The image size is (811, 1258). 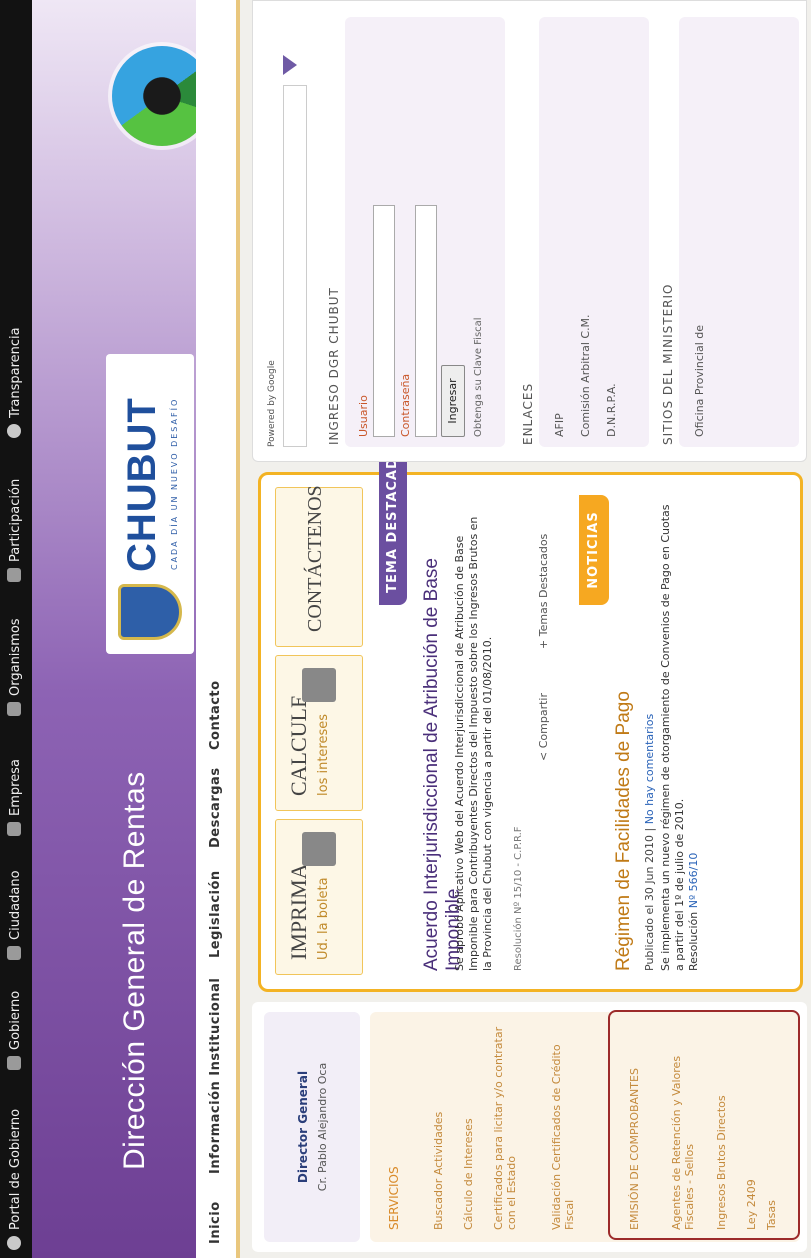 What do you see at coordinates (215, 807) in the screenshot?
I see `nav-descargas: Descargas` at bounding box center [215, 807].